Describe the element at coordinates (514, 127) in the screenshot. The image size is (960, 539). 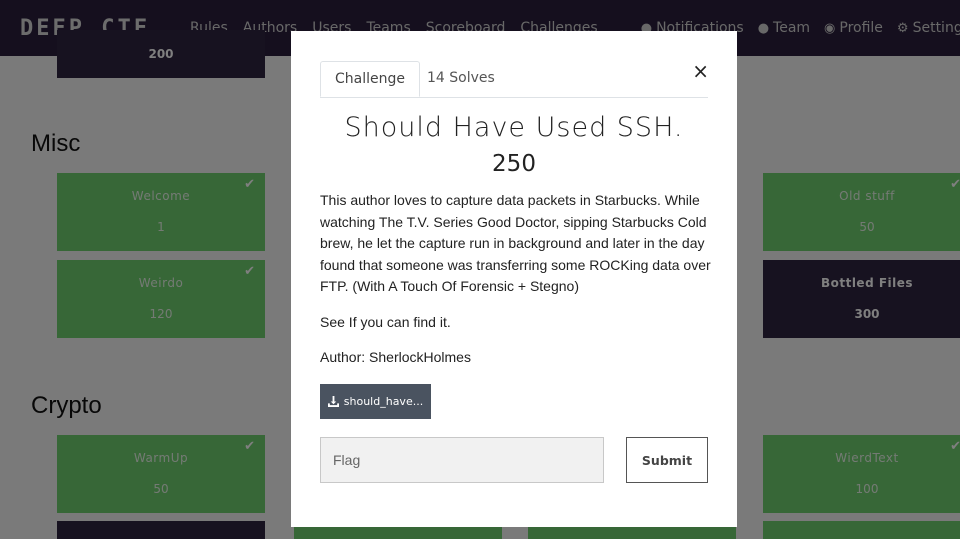
I see `challenge-title: Should Have Used SSH.` at that location.